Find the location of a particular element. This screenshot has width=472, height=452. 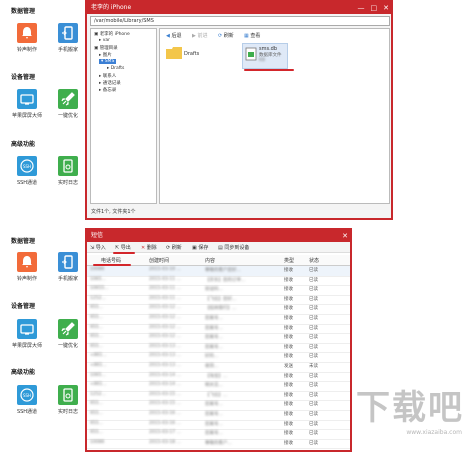

tree-item: ▸ 备忘录 is located at coordinates (107, 90).